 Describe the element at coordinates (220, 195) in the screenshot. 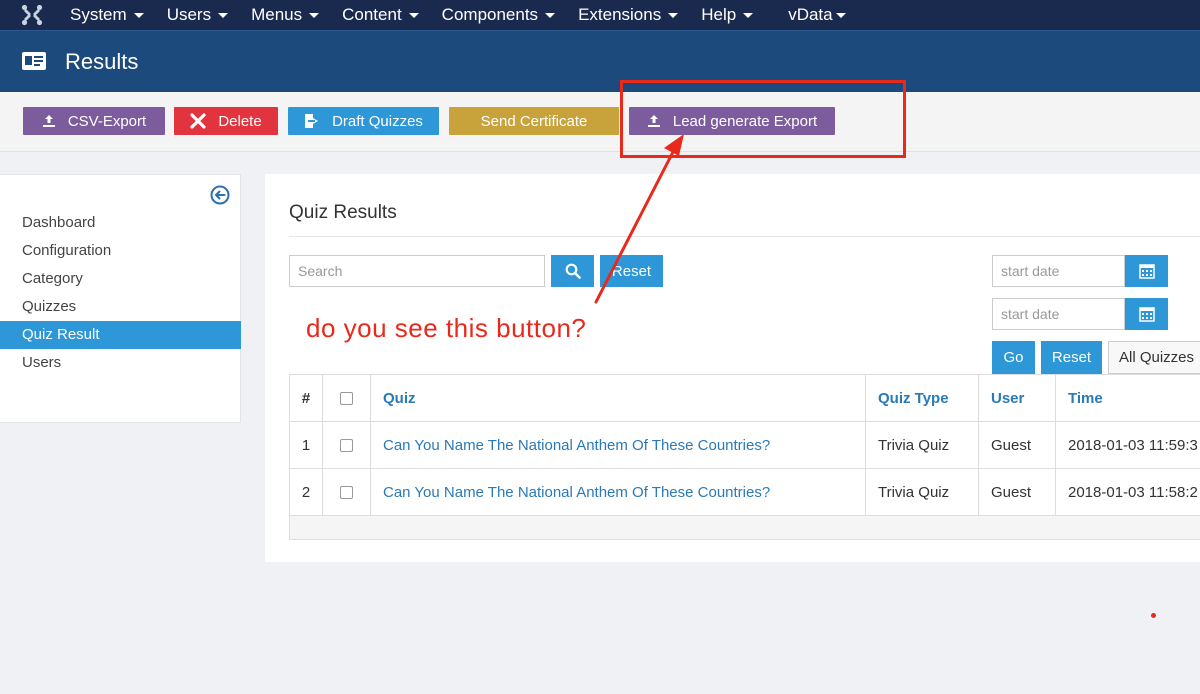

I see `arrow-circle-left-icon` at that location.